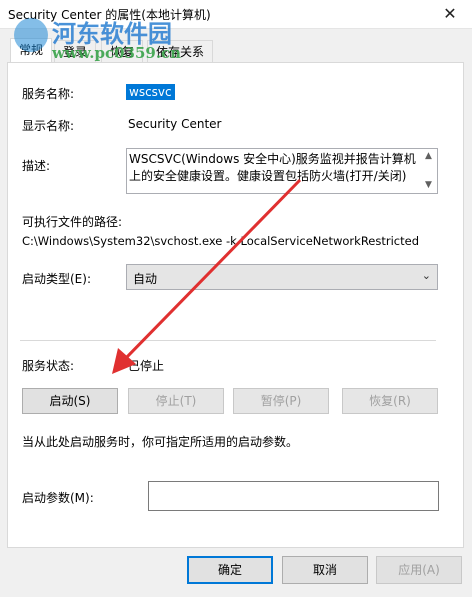 The image size is (472, 597). Describe the element at coordinates (146, 366) in the screenshot. I see `service-status-value: 已停止` at that location.